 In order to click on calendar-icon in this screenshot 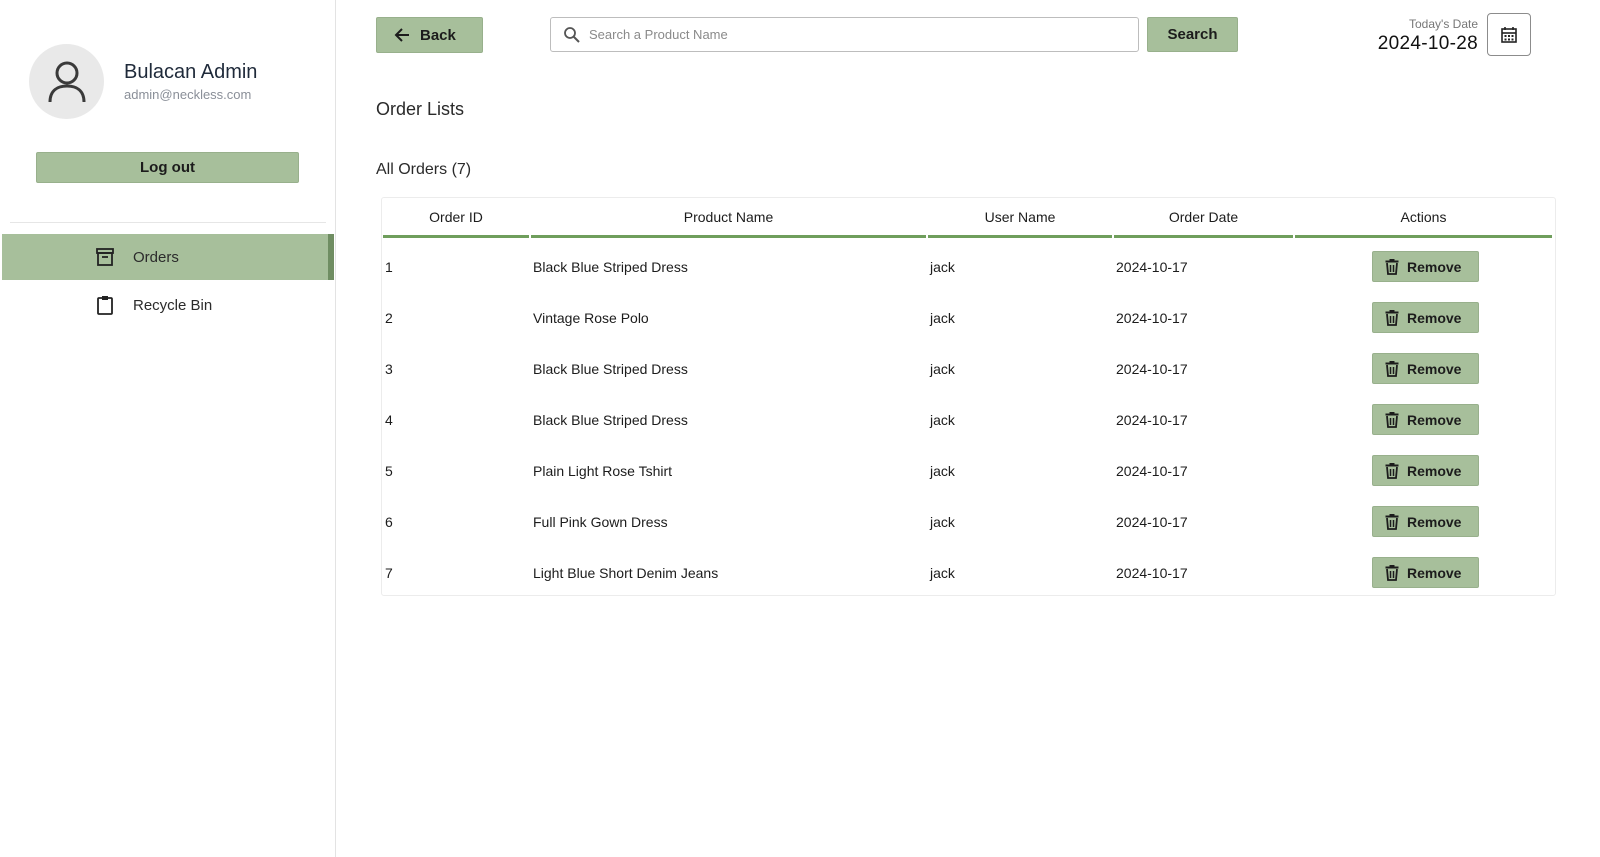, I will do `click(1509, 34)`.